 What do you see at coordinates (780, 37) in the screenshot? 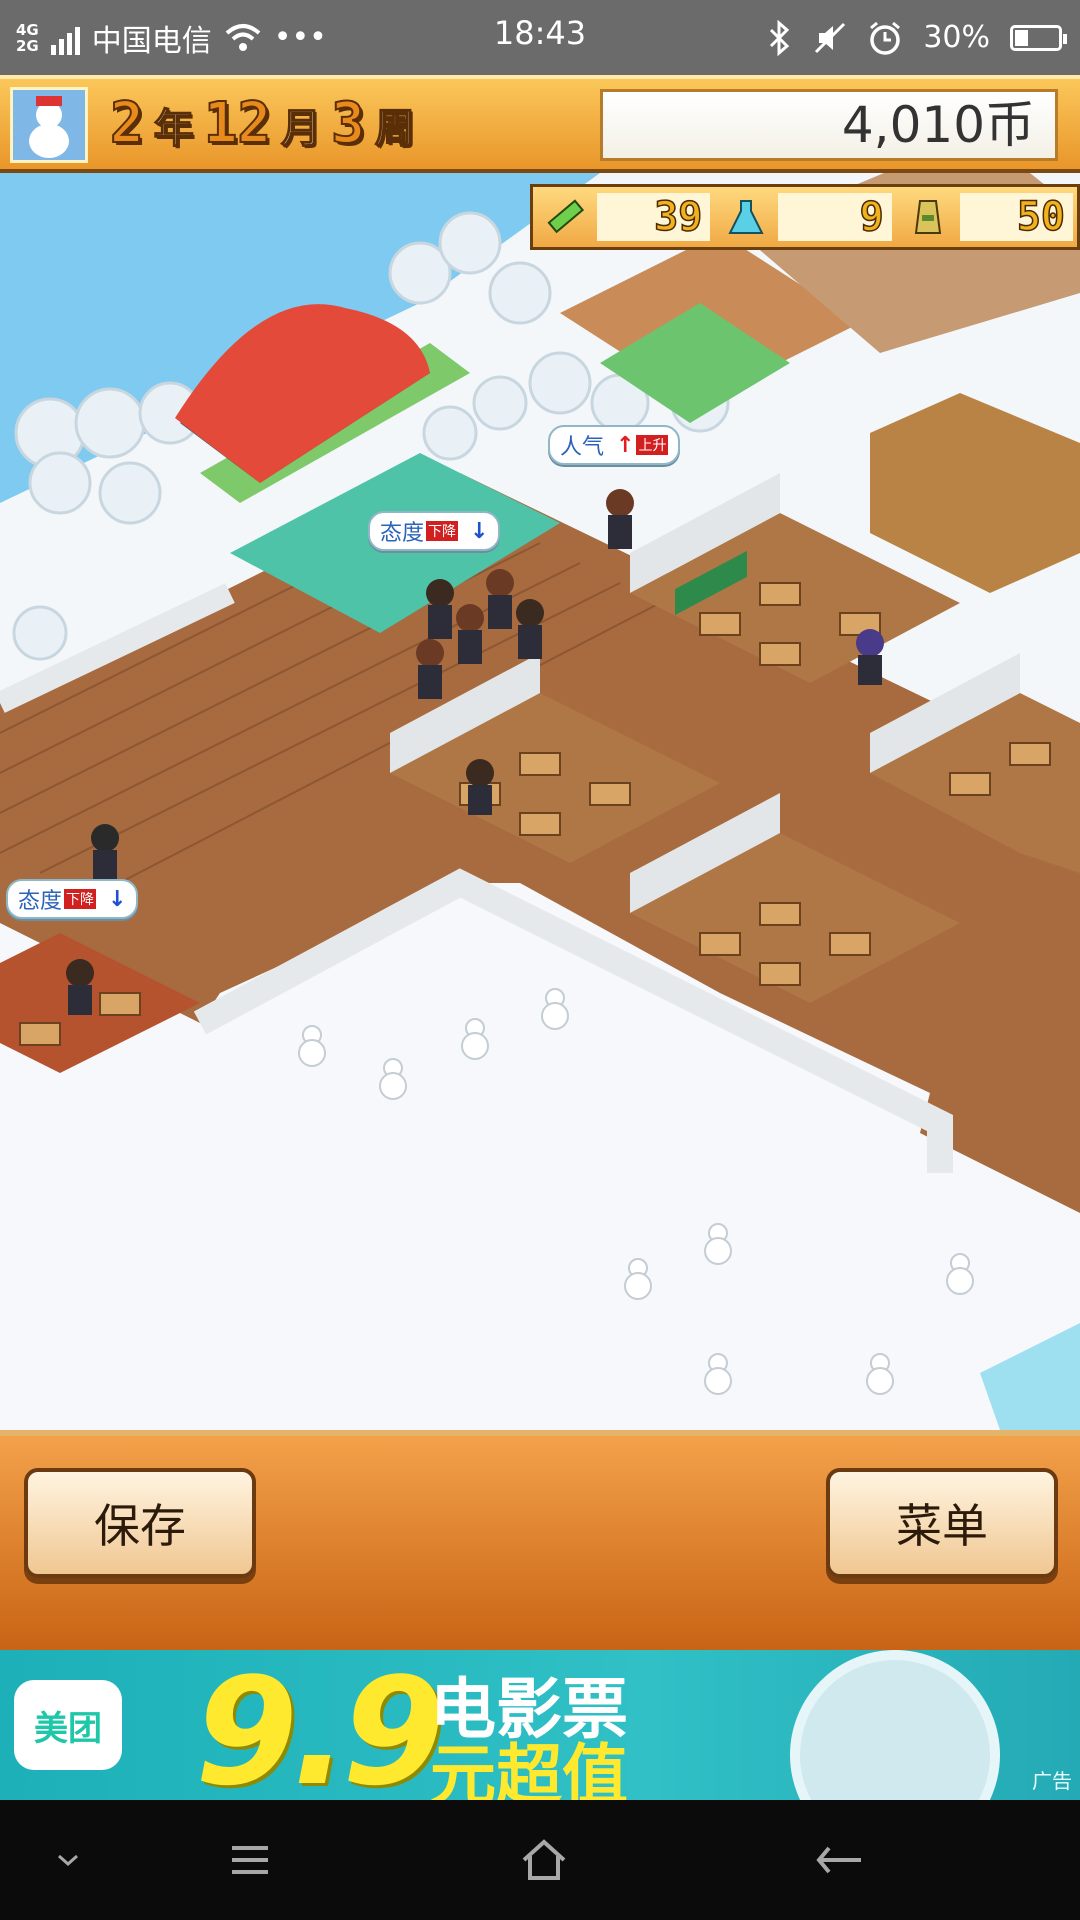
I see `bluetooth-icon` at bounding box center [780, 37].